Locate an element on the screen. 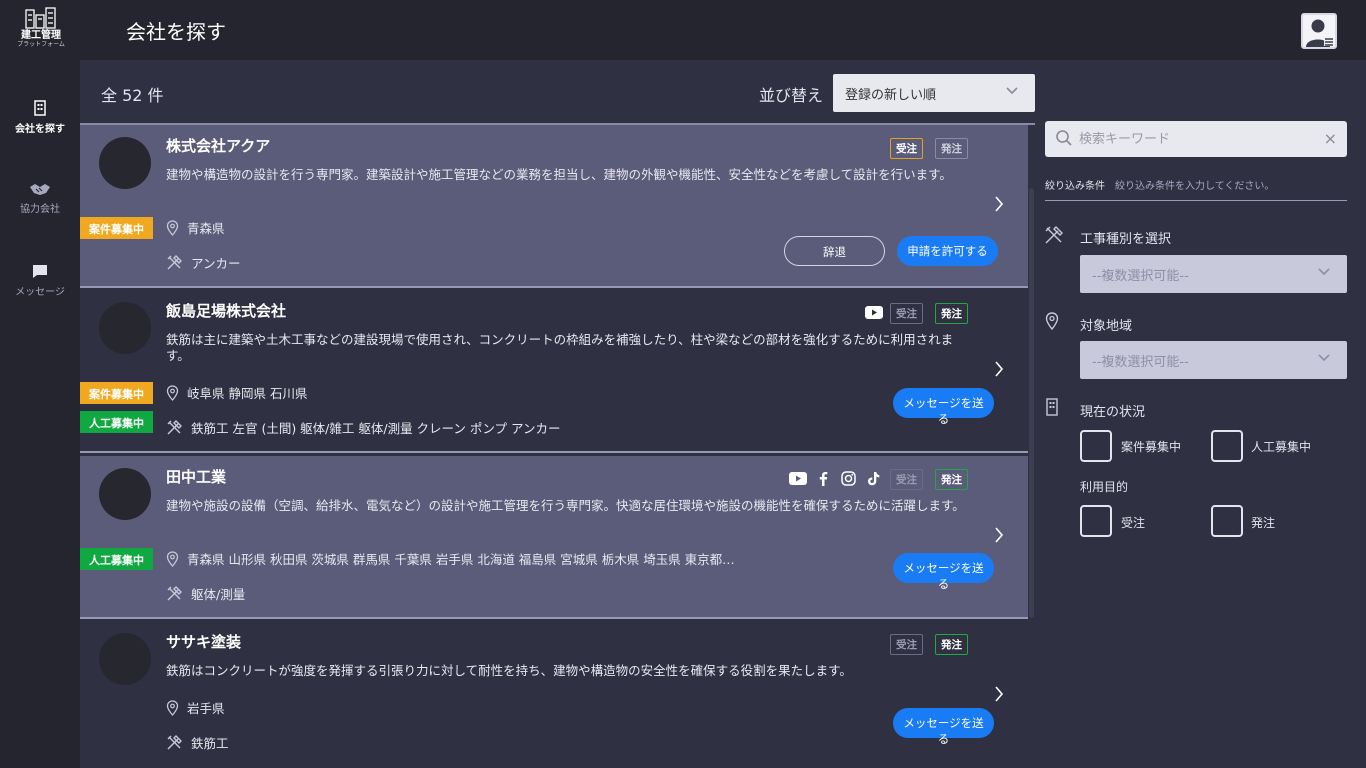  sidebar: 会社を探す 協力会社 メッセージ is located at coordinates (40, 414).